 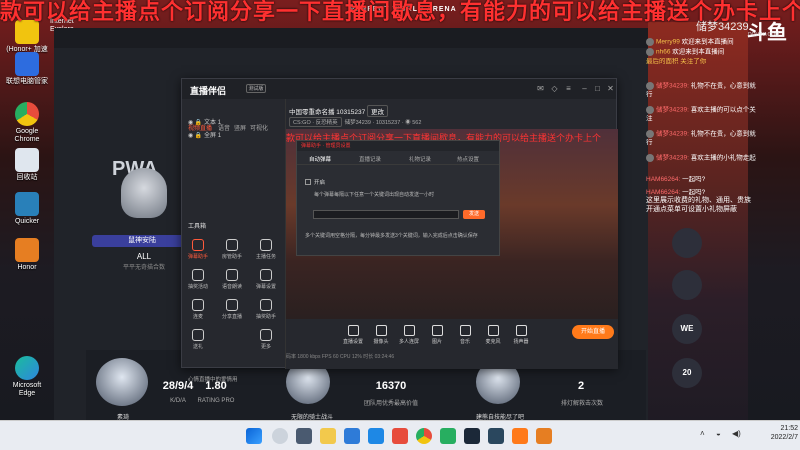 I want to click on player-avatar, so click(x=144, y=193).